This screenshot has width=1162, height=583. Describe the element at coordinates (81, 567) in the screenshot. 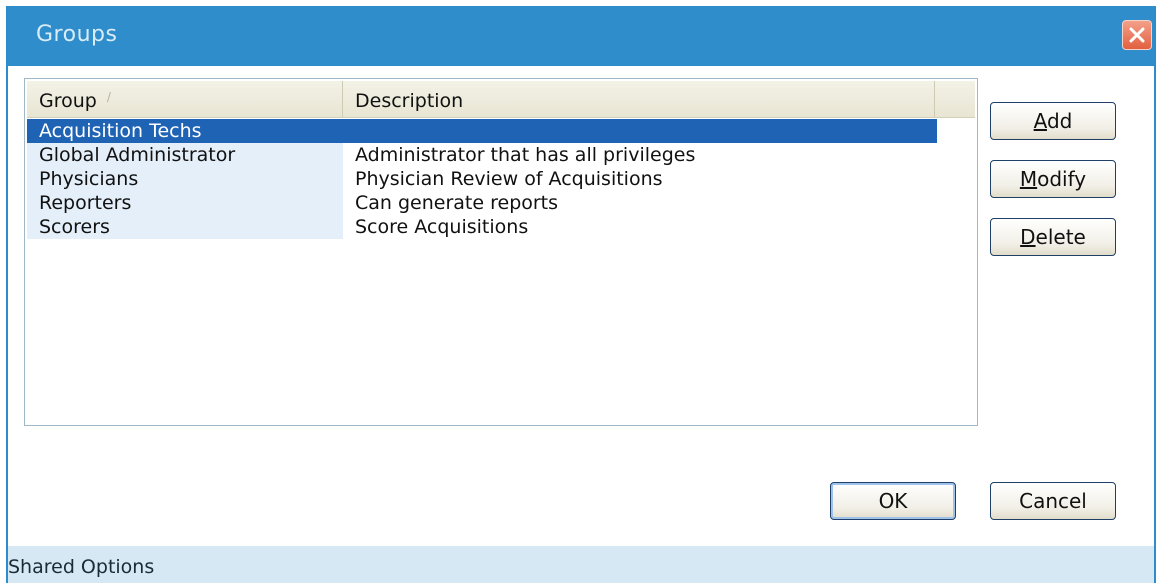

I see `shared-options-label: Shared Options` at that location.